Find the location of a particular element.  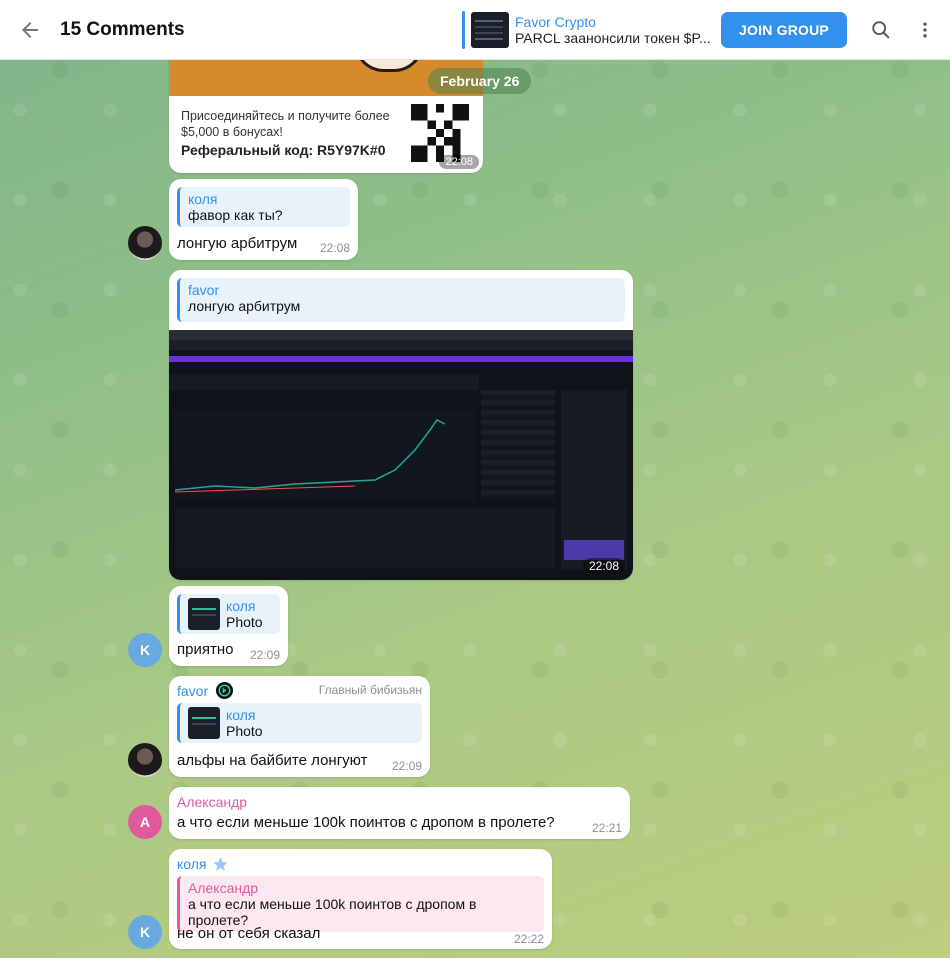

pinned-channel-name: Favor Crypto is located at coordinates (555, 21).